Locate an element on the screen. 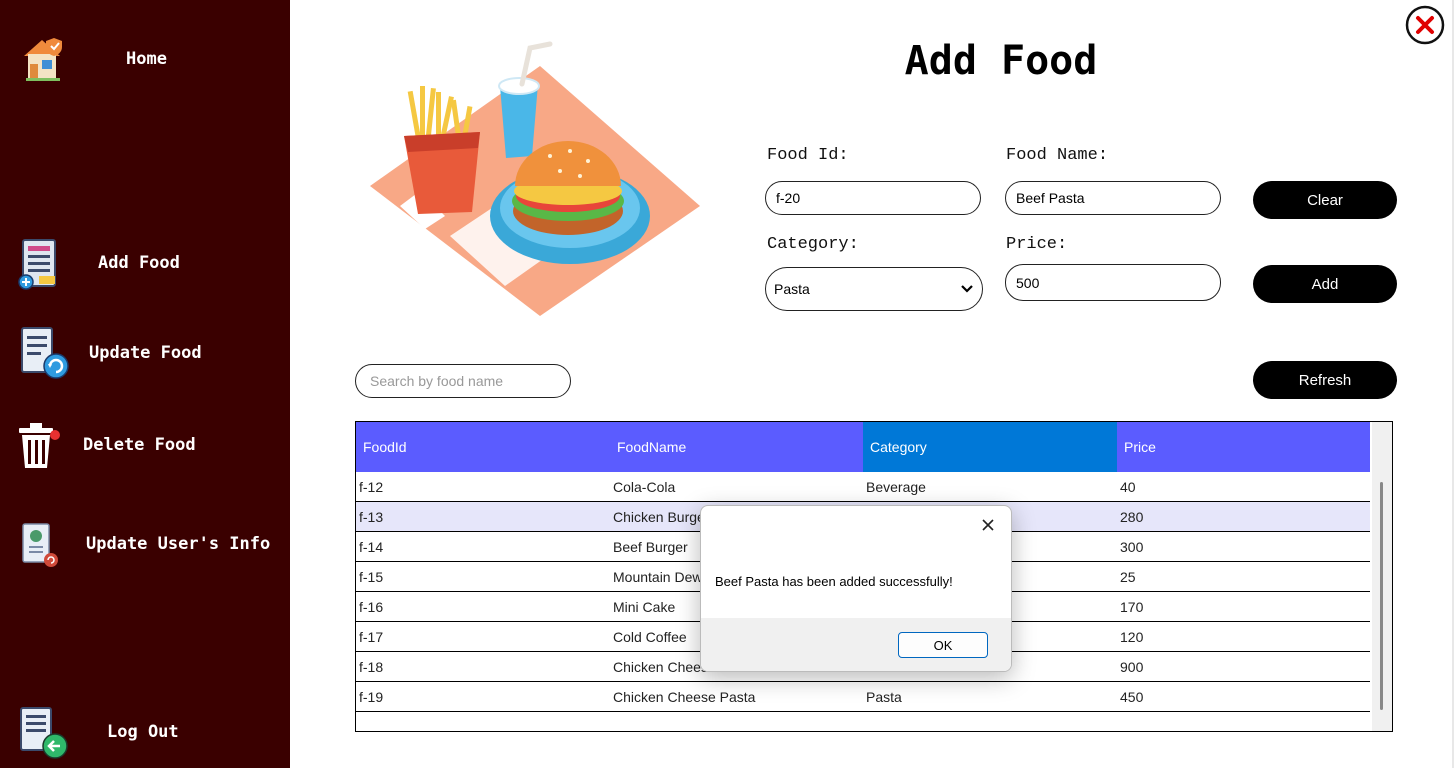 This screenshot has height=768, width=1454. food-name-field is located at coordinates (1113, 198).